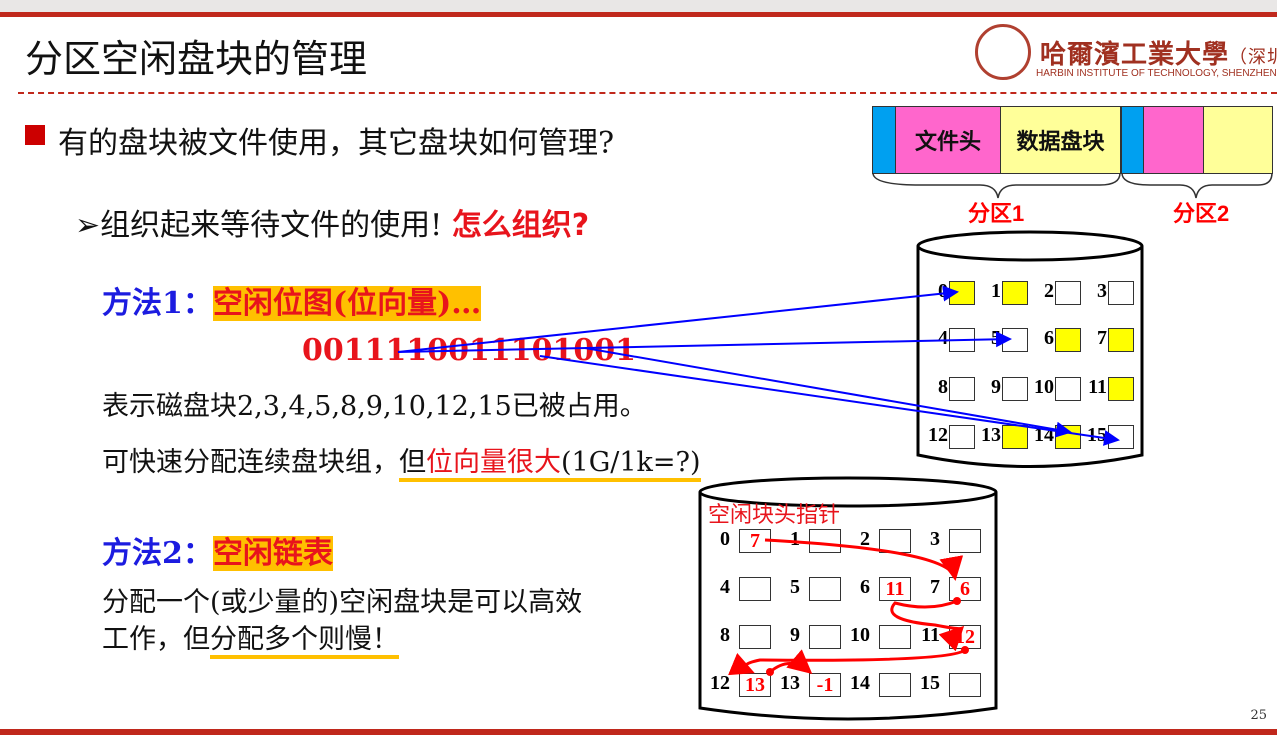  What do you see at coordinates (755, 541) in the screenshot?
I see `next-pointer-cell: 7` at bounding box center [755, 541].